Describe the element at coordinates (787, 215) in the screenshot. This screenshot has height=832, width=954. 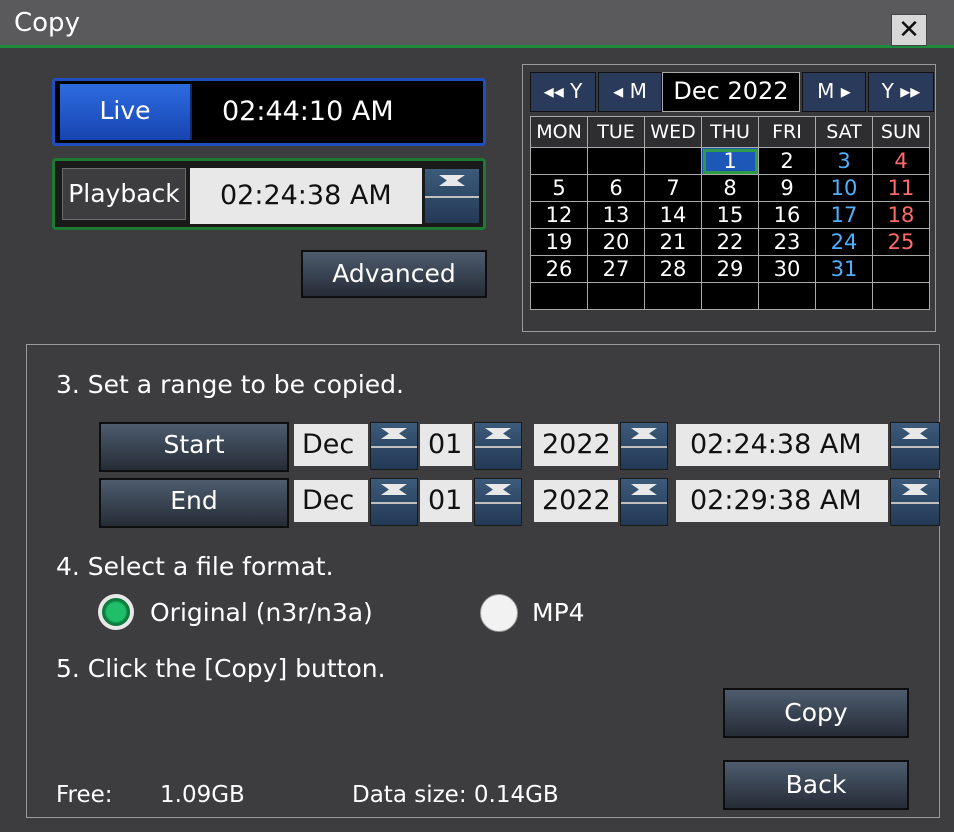
I see `calendar-day: 16` at that location.